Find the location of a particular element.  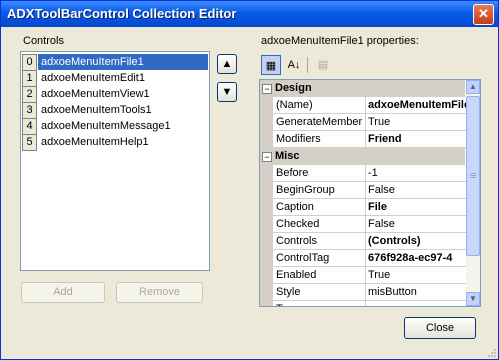

move-down-button: ▼ is located at coordinates (227, 92).